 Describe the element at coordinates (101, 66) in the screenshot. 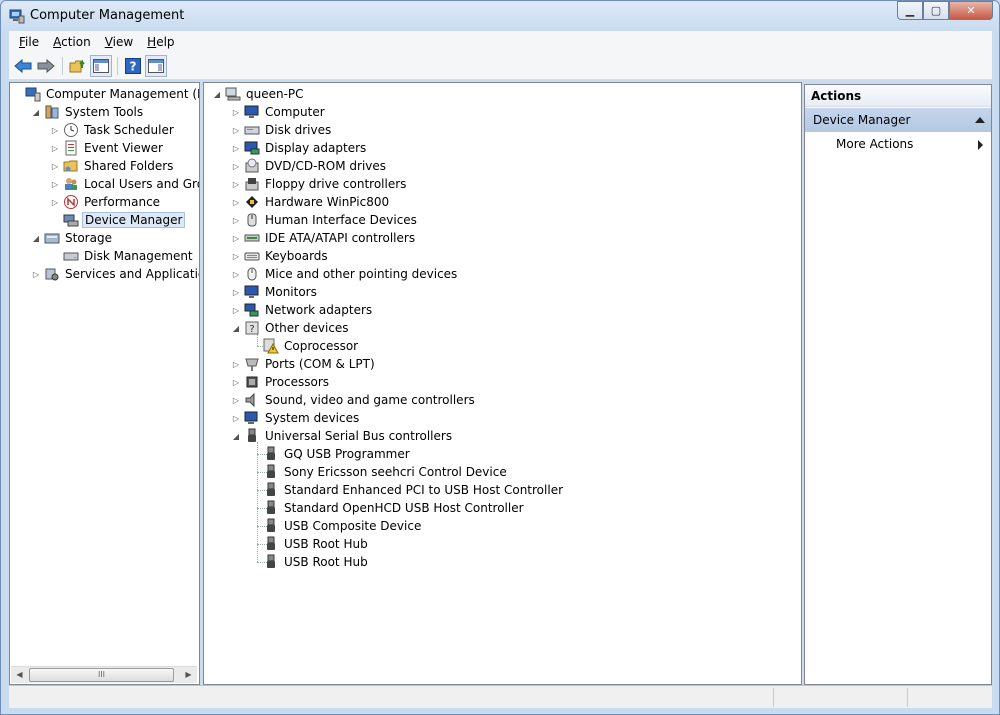

I see `show-hide-console-tree-button` at that location.